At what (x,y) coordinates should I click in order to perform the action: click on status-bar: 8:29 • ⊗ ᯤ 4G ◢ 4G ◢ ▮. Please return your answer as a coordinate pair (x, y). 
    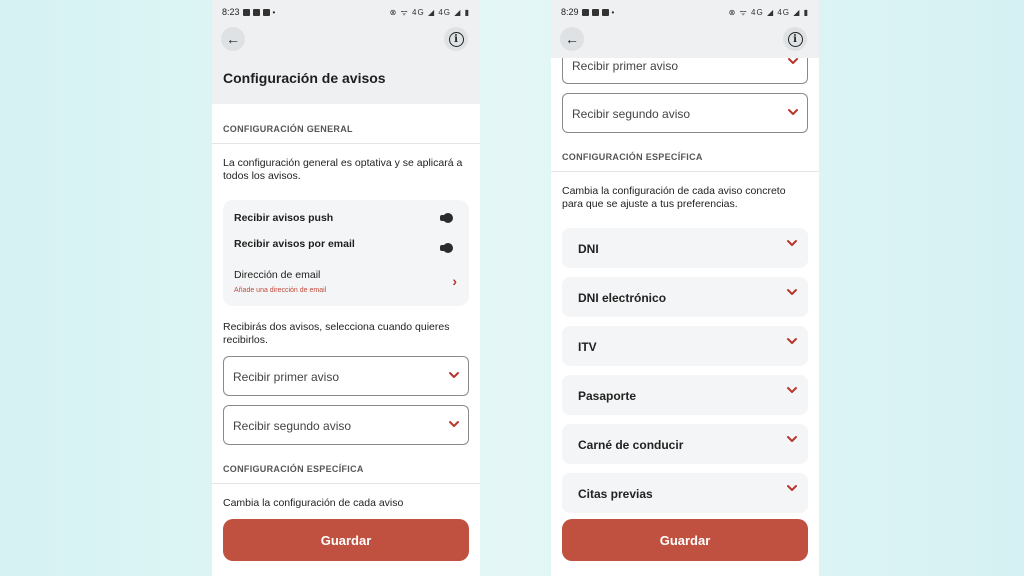
    Looking at the image, I should click on (685, 12).